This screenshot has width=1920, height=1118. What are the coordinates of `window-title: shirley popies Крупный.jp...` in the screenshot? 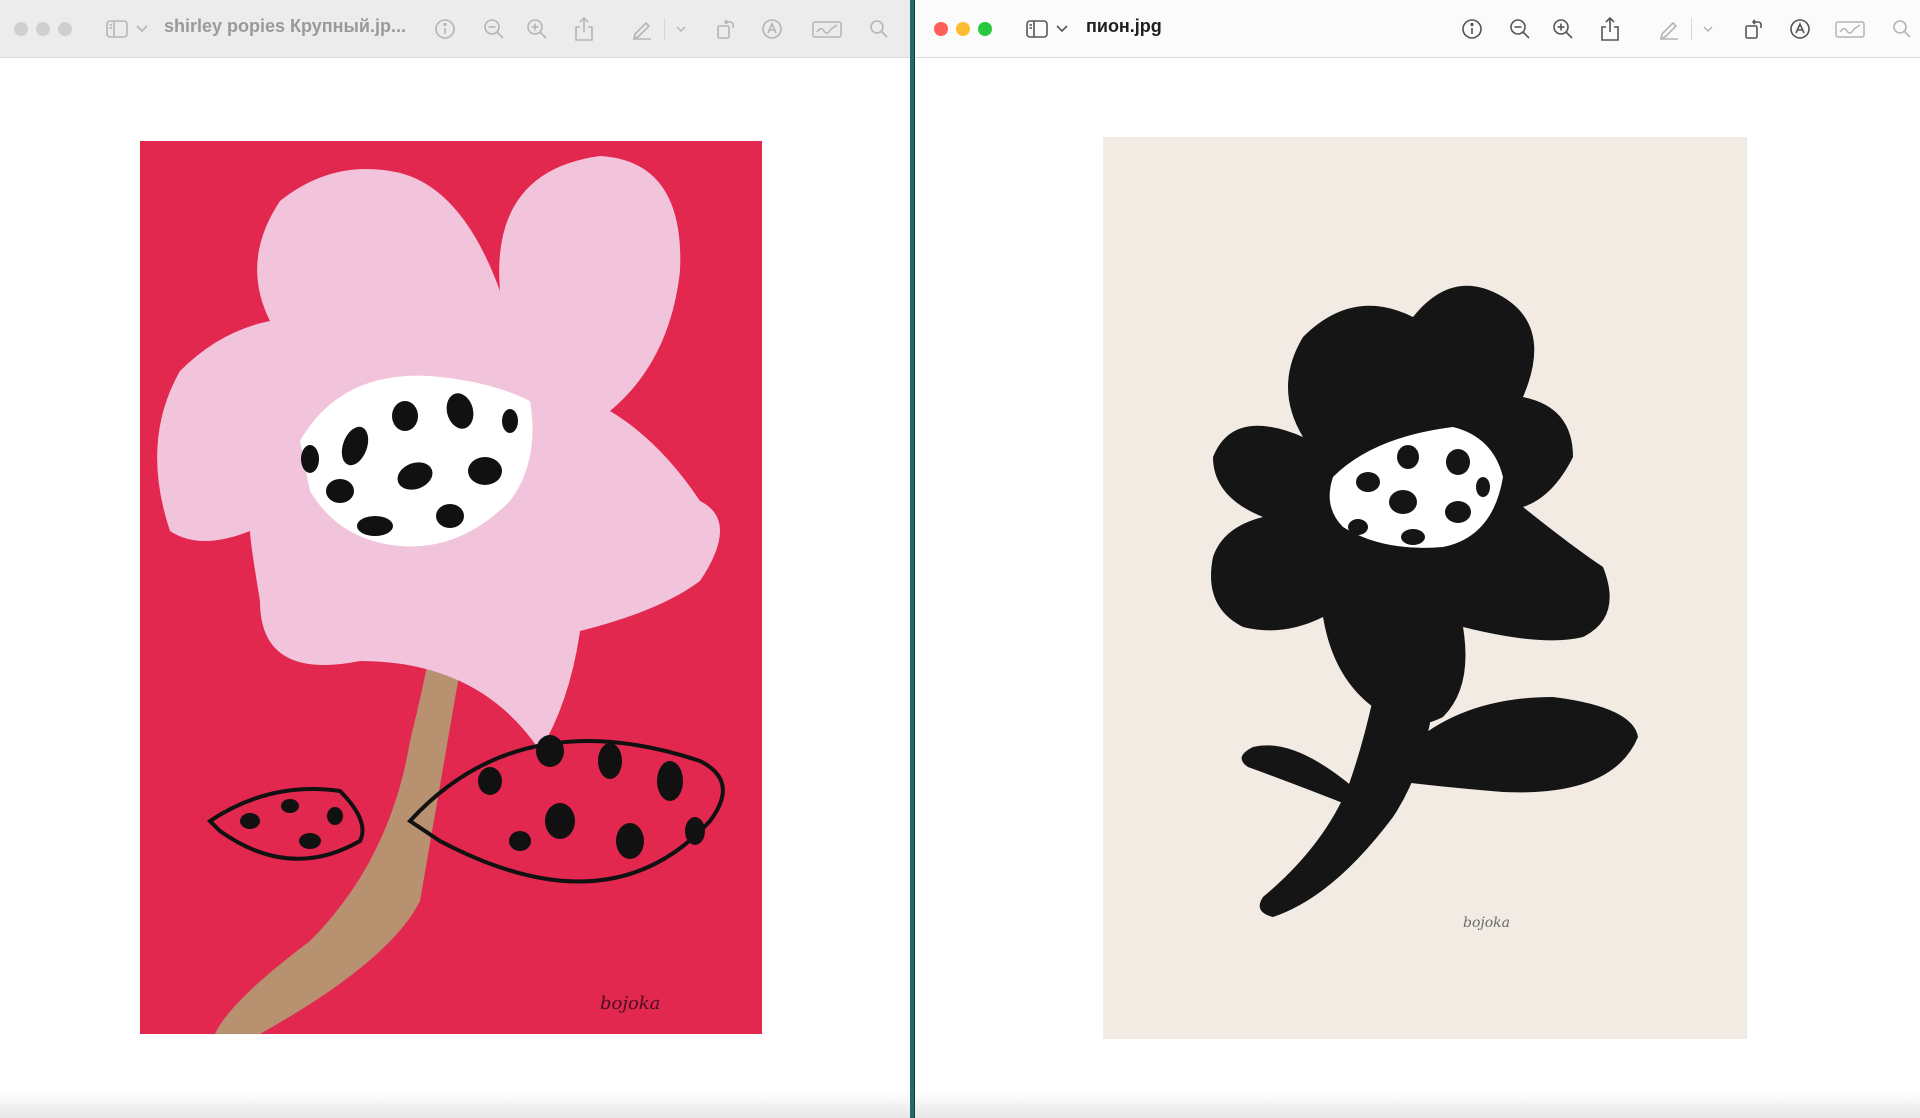 It's located at (285, 26).